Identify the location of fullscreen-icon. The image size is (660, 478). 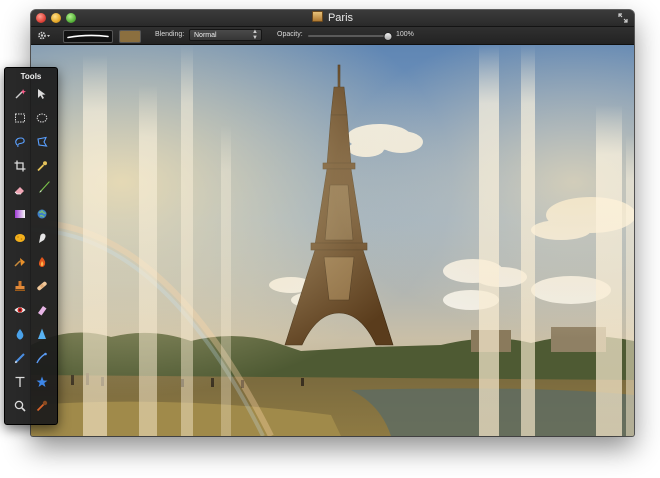
(623, 18).